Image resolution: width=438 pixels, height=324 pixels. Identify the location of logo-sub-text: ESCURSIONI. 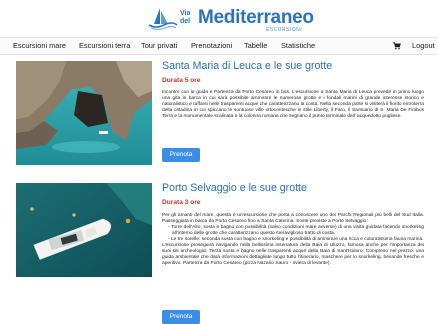
(284, 30).